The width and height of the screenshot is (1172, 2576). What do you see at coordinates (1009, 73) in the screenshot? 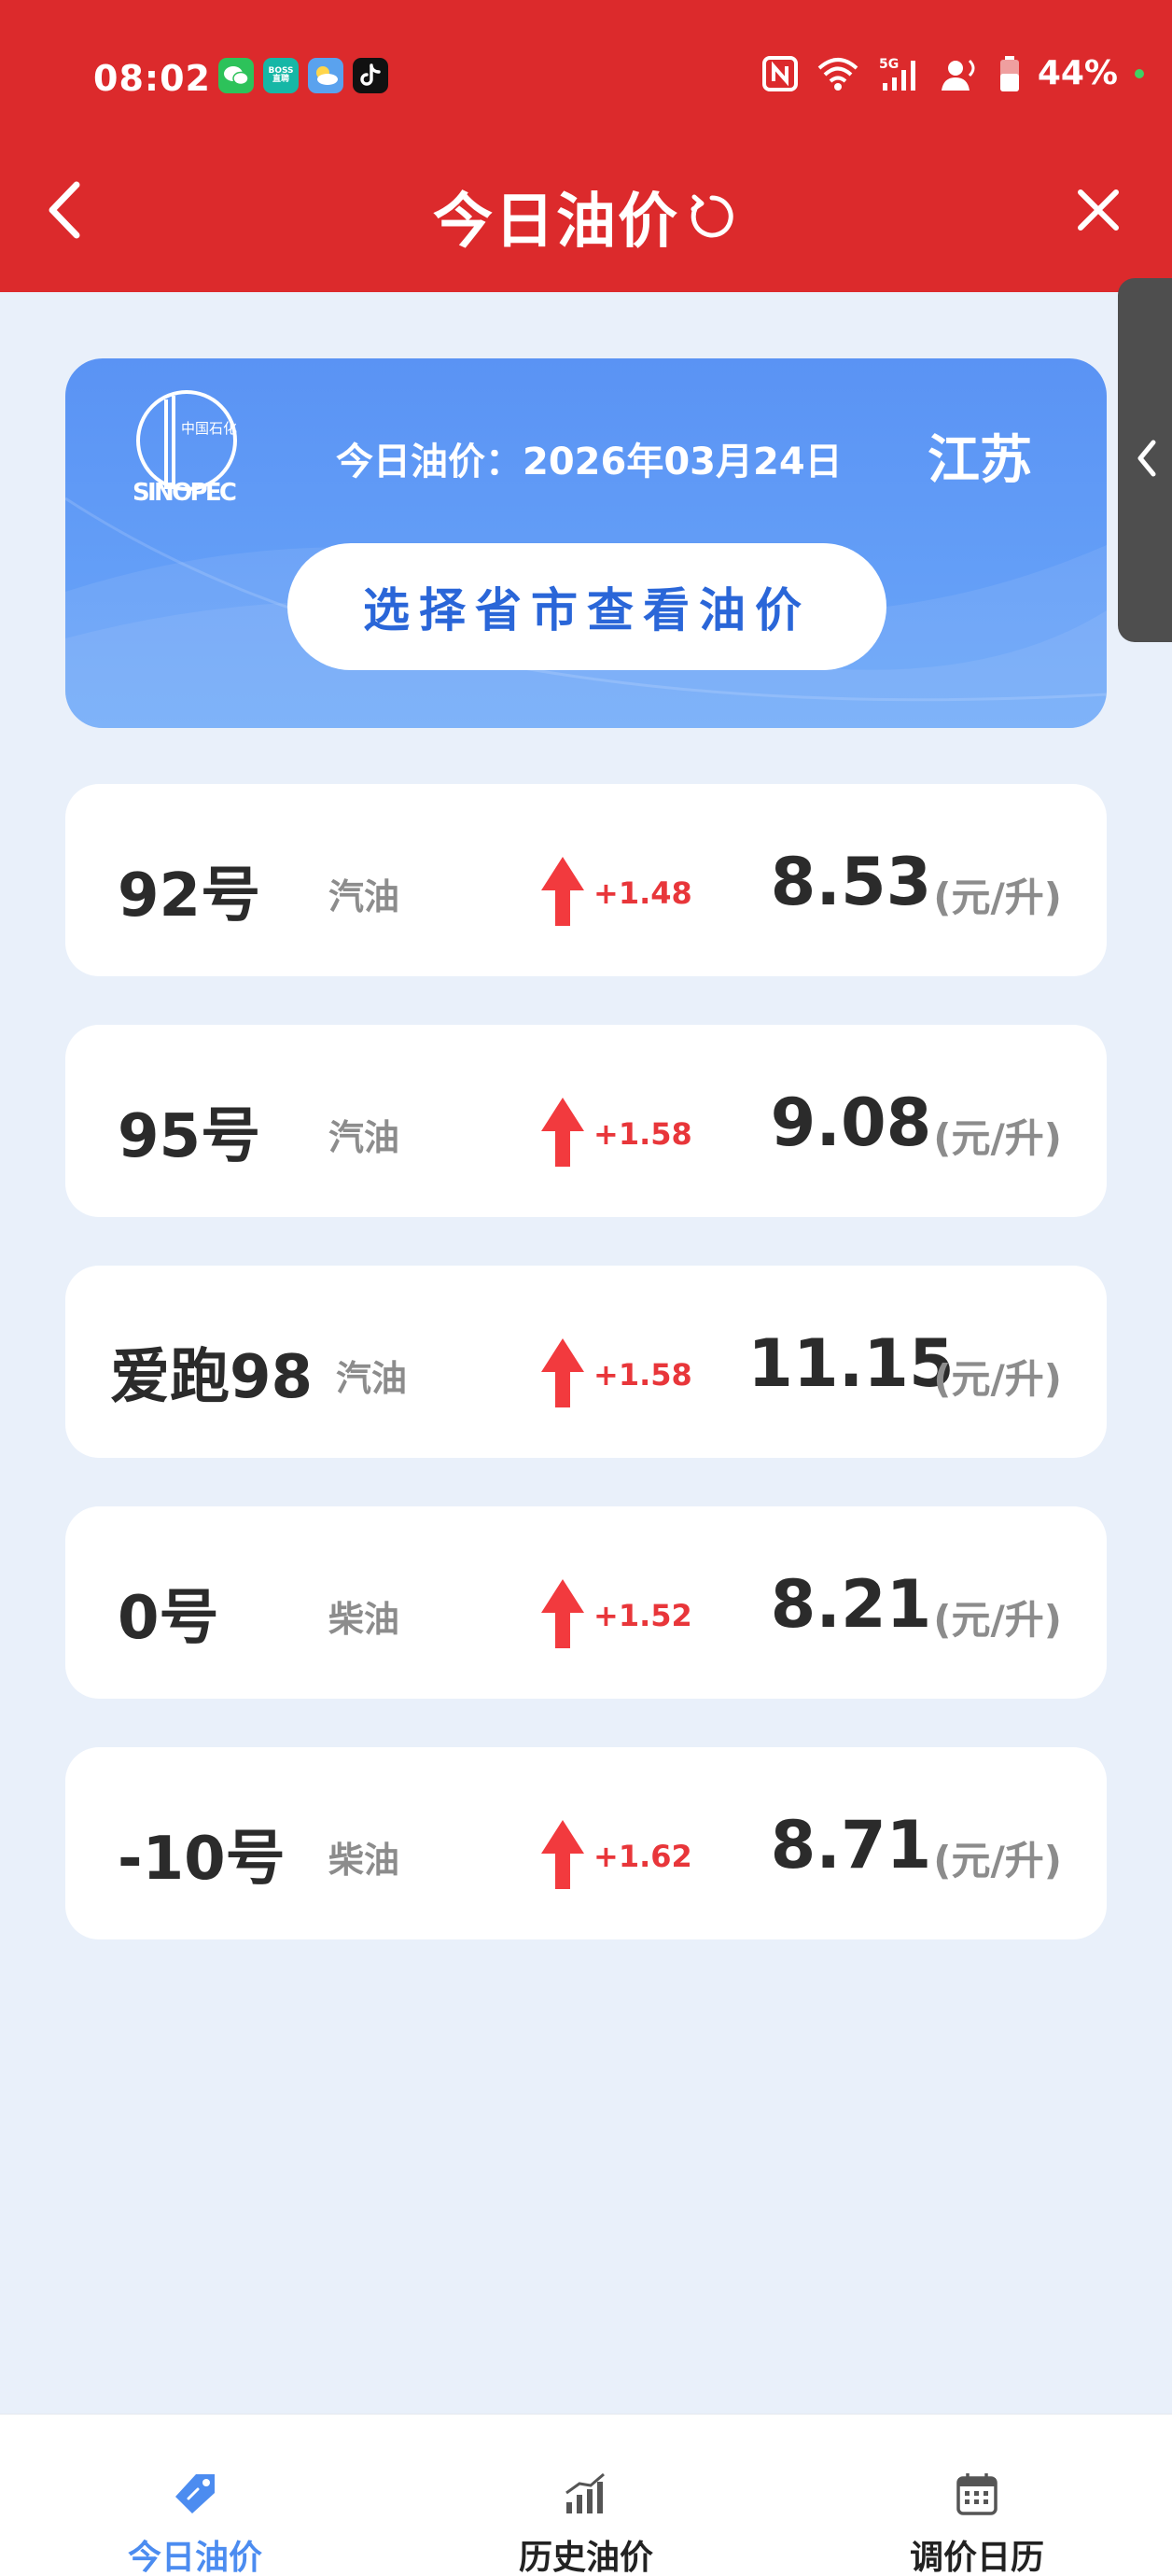
I see `battery-icon` at bounding box center [1009, 73].